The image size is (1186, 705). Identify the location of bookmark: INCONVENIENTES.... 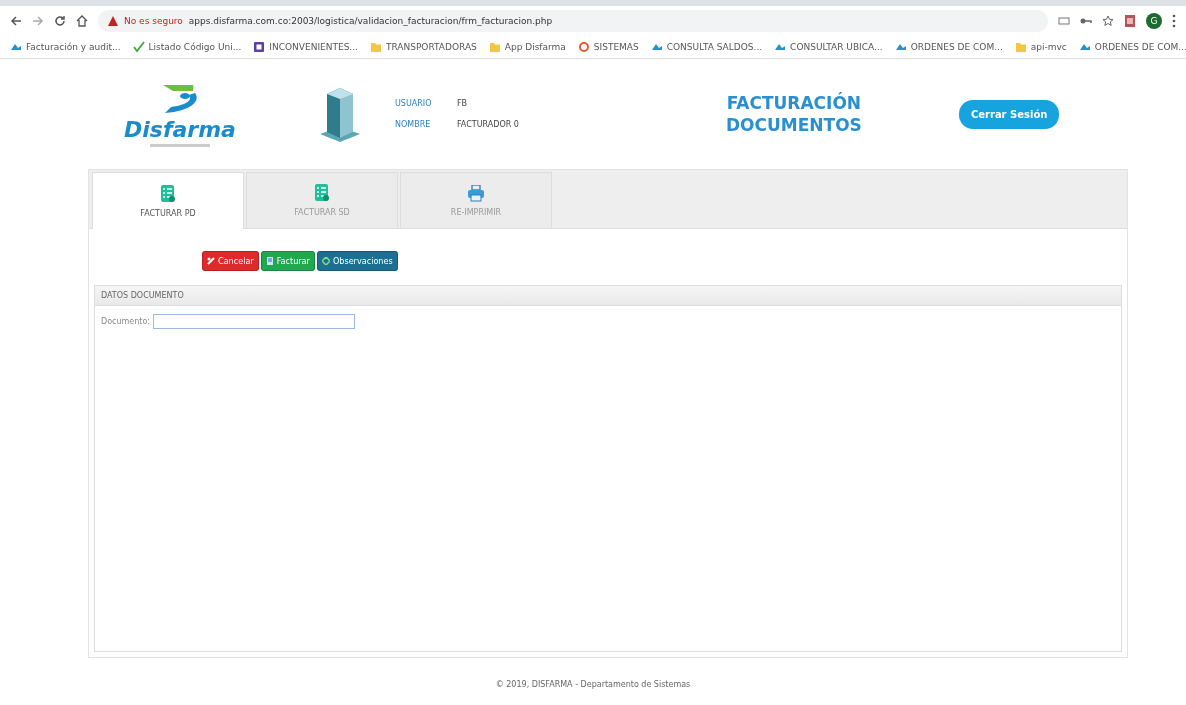
(305, 47).